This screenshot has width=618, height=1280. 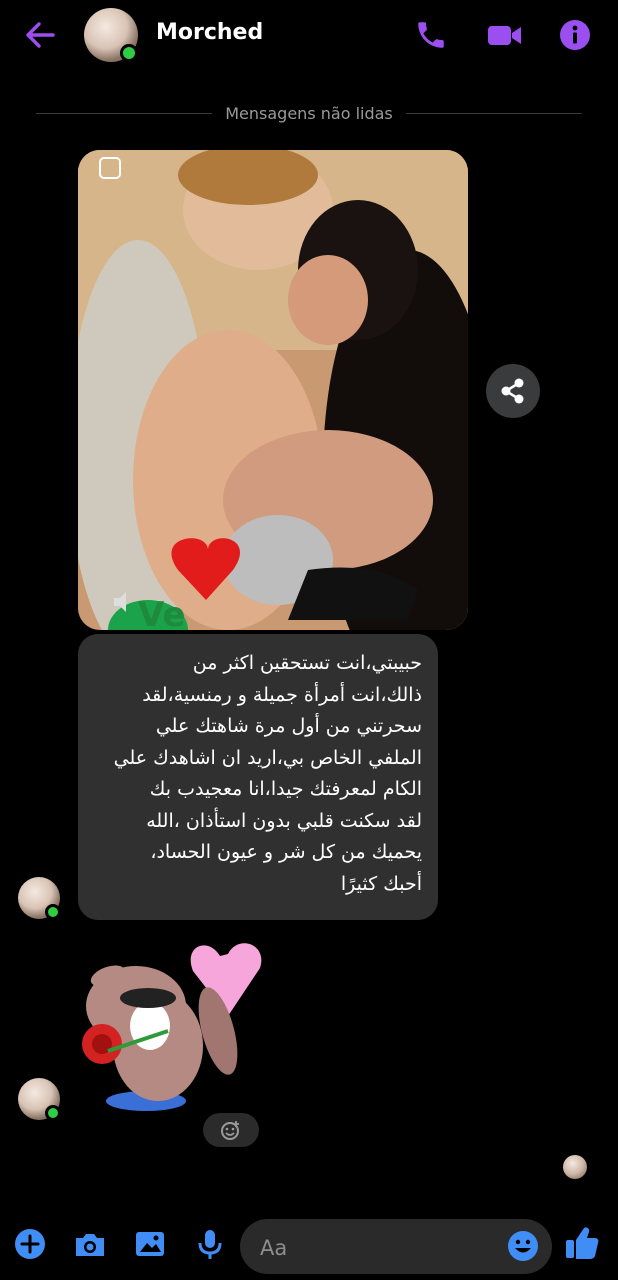 I want to click on emoji-icon, so click(x=523, y=1246).